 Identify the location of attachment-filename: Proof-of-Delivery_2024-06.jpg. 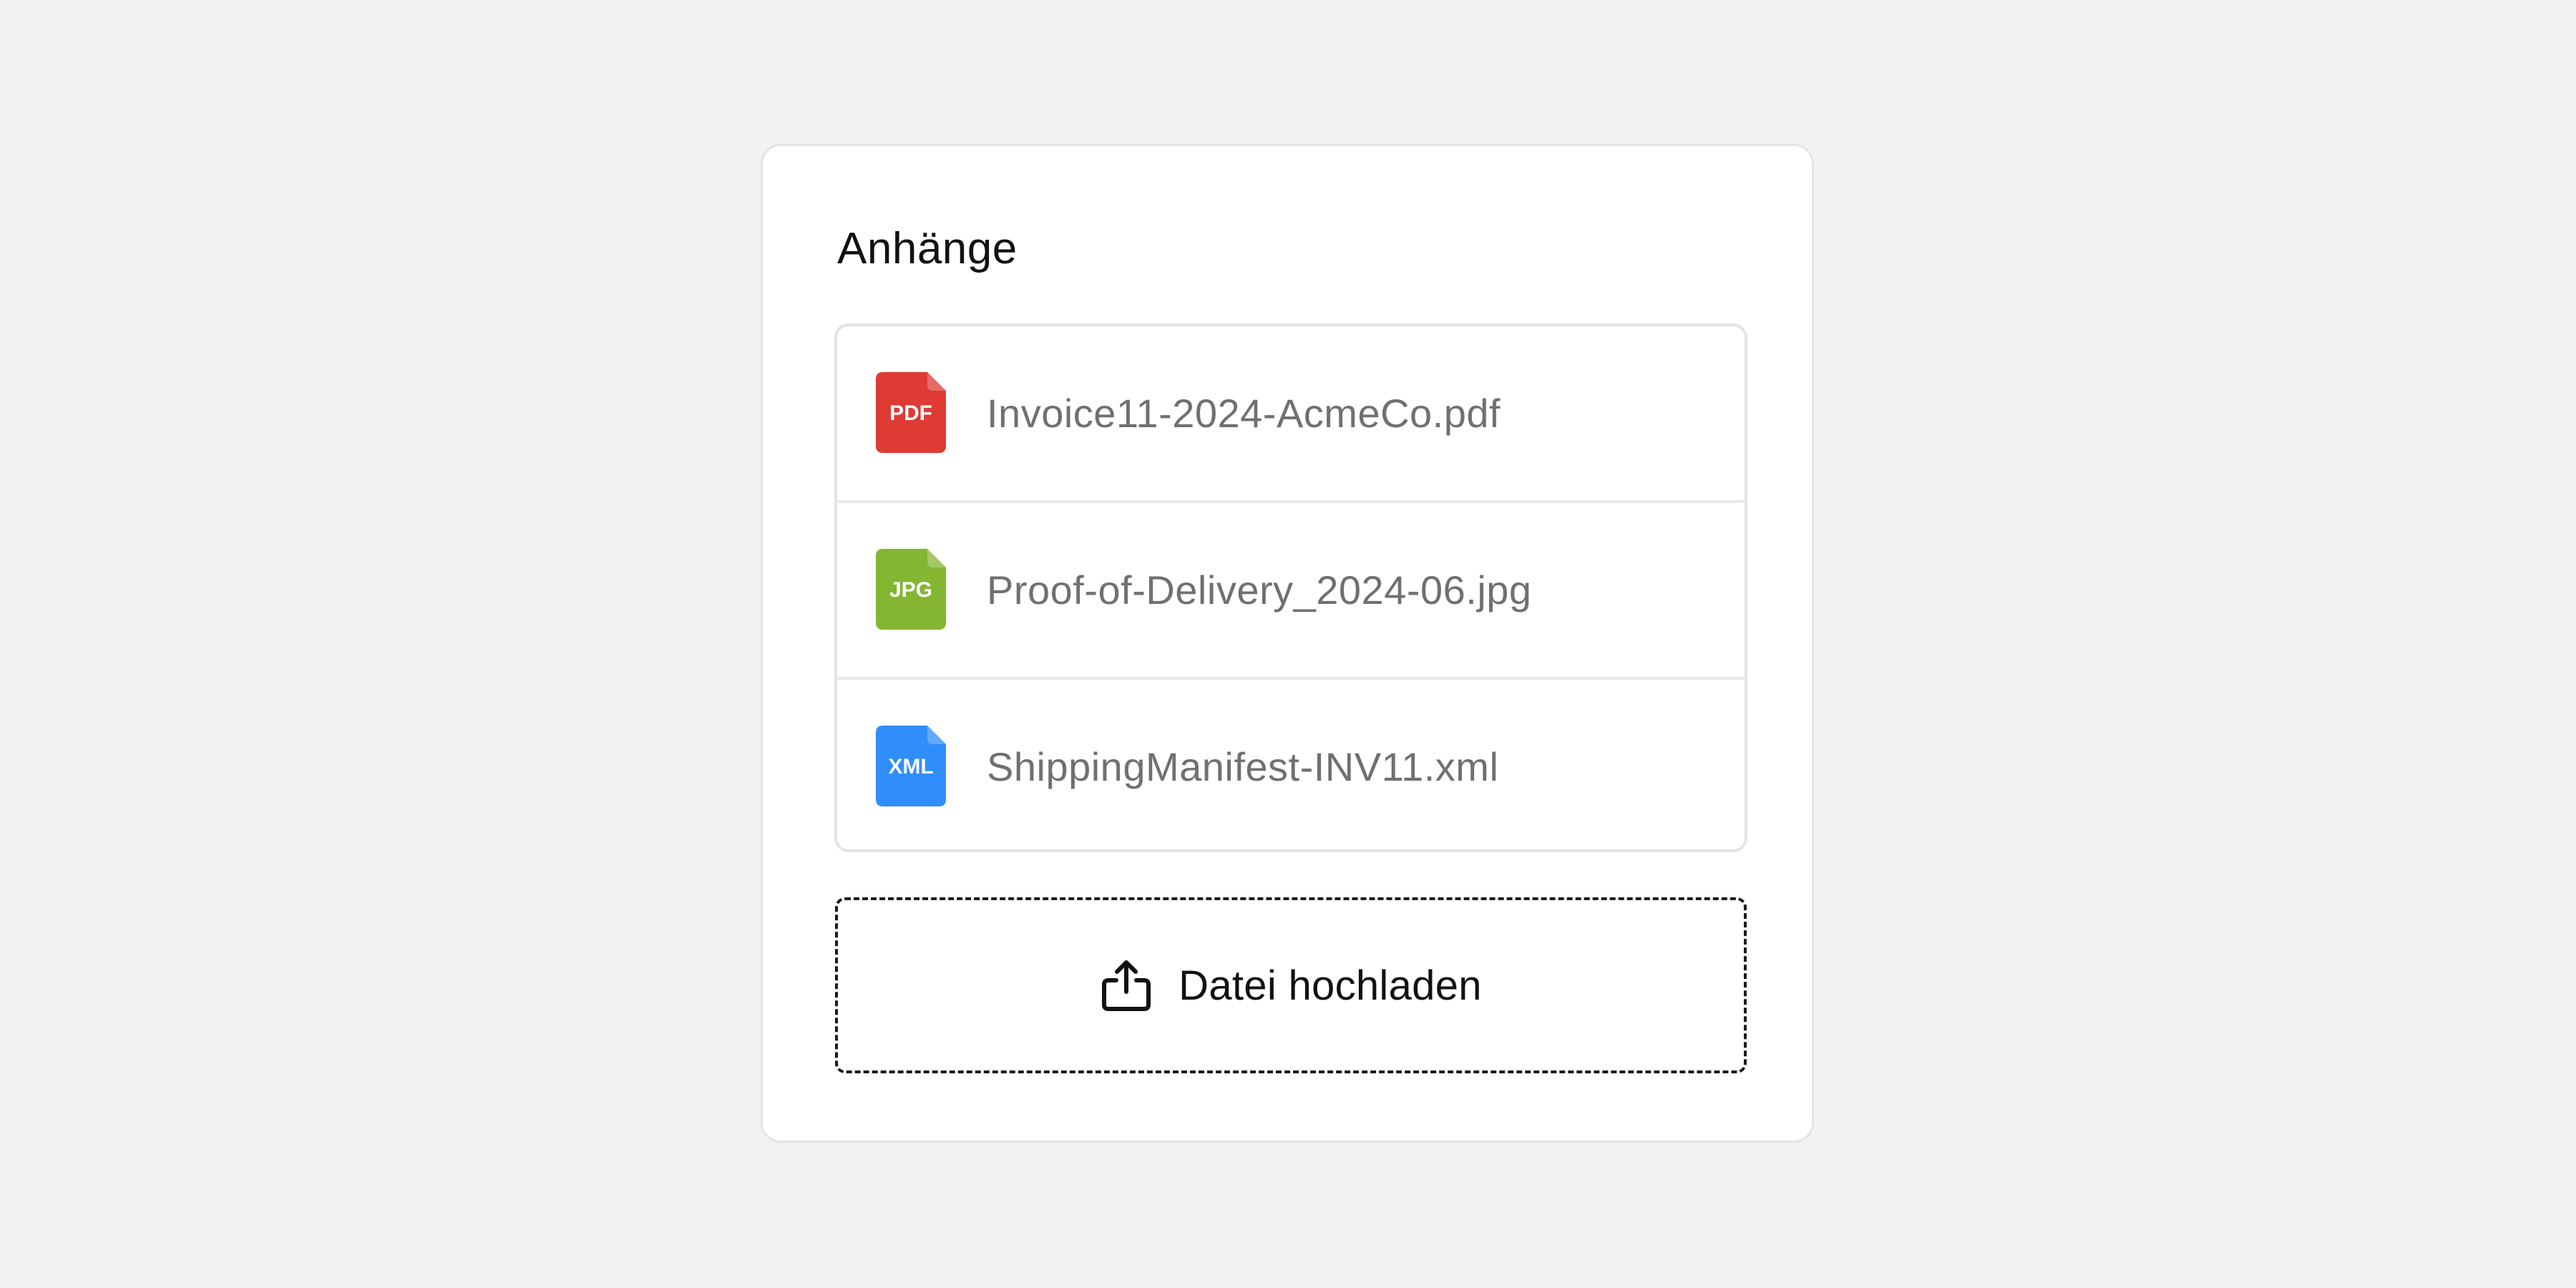
(1259, 590).